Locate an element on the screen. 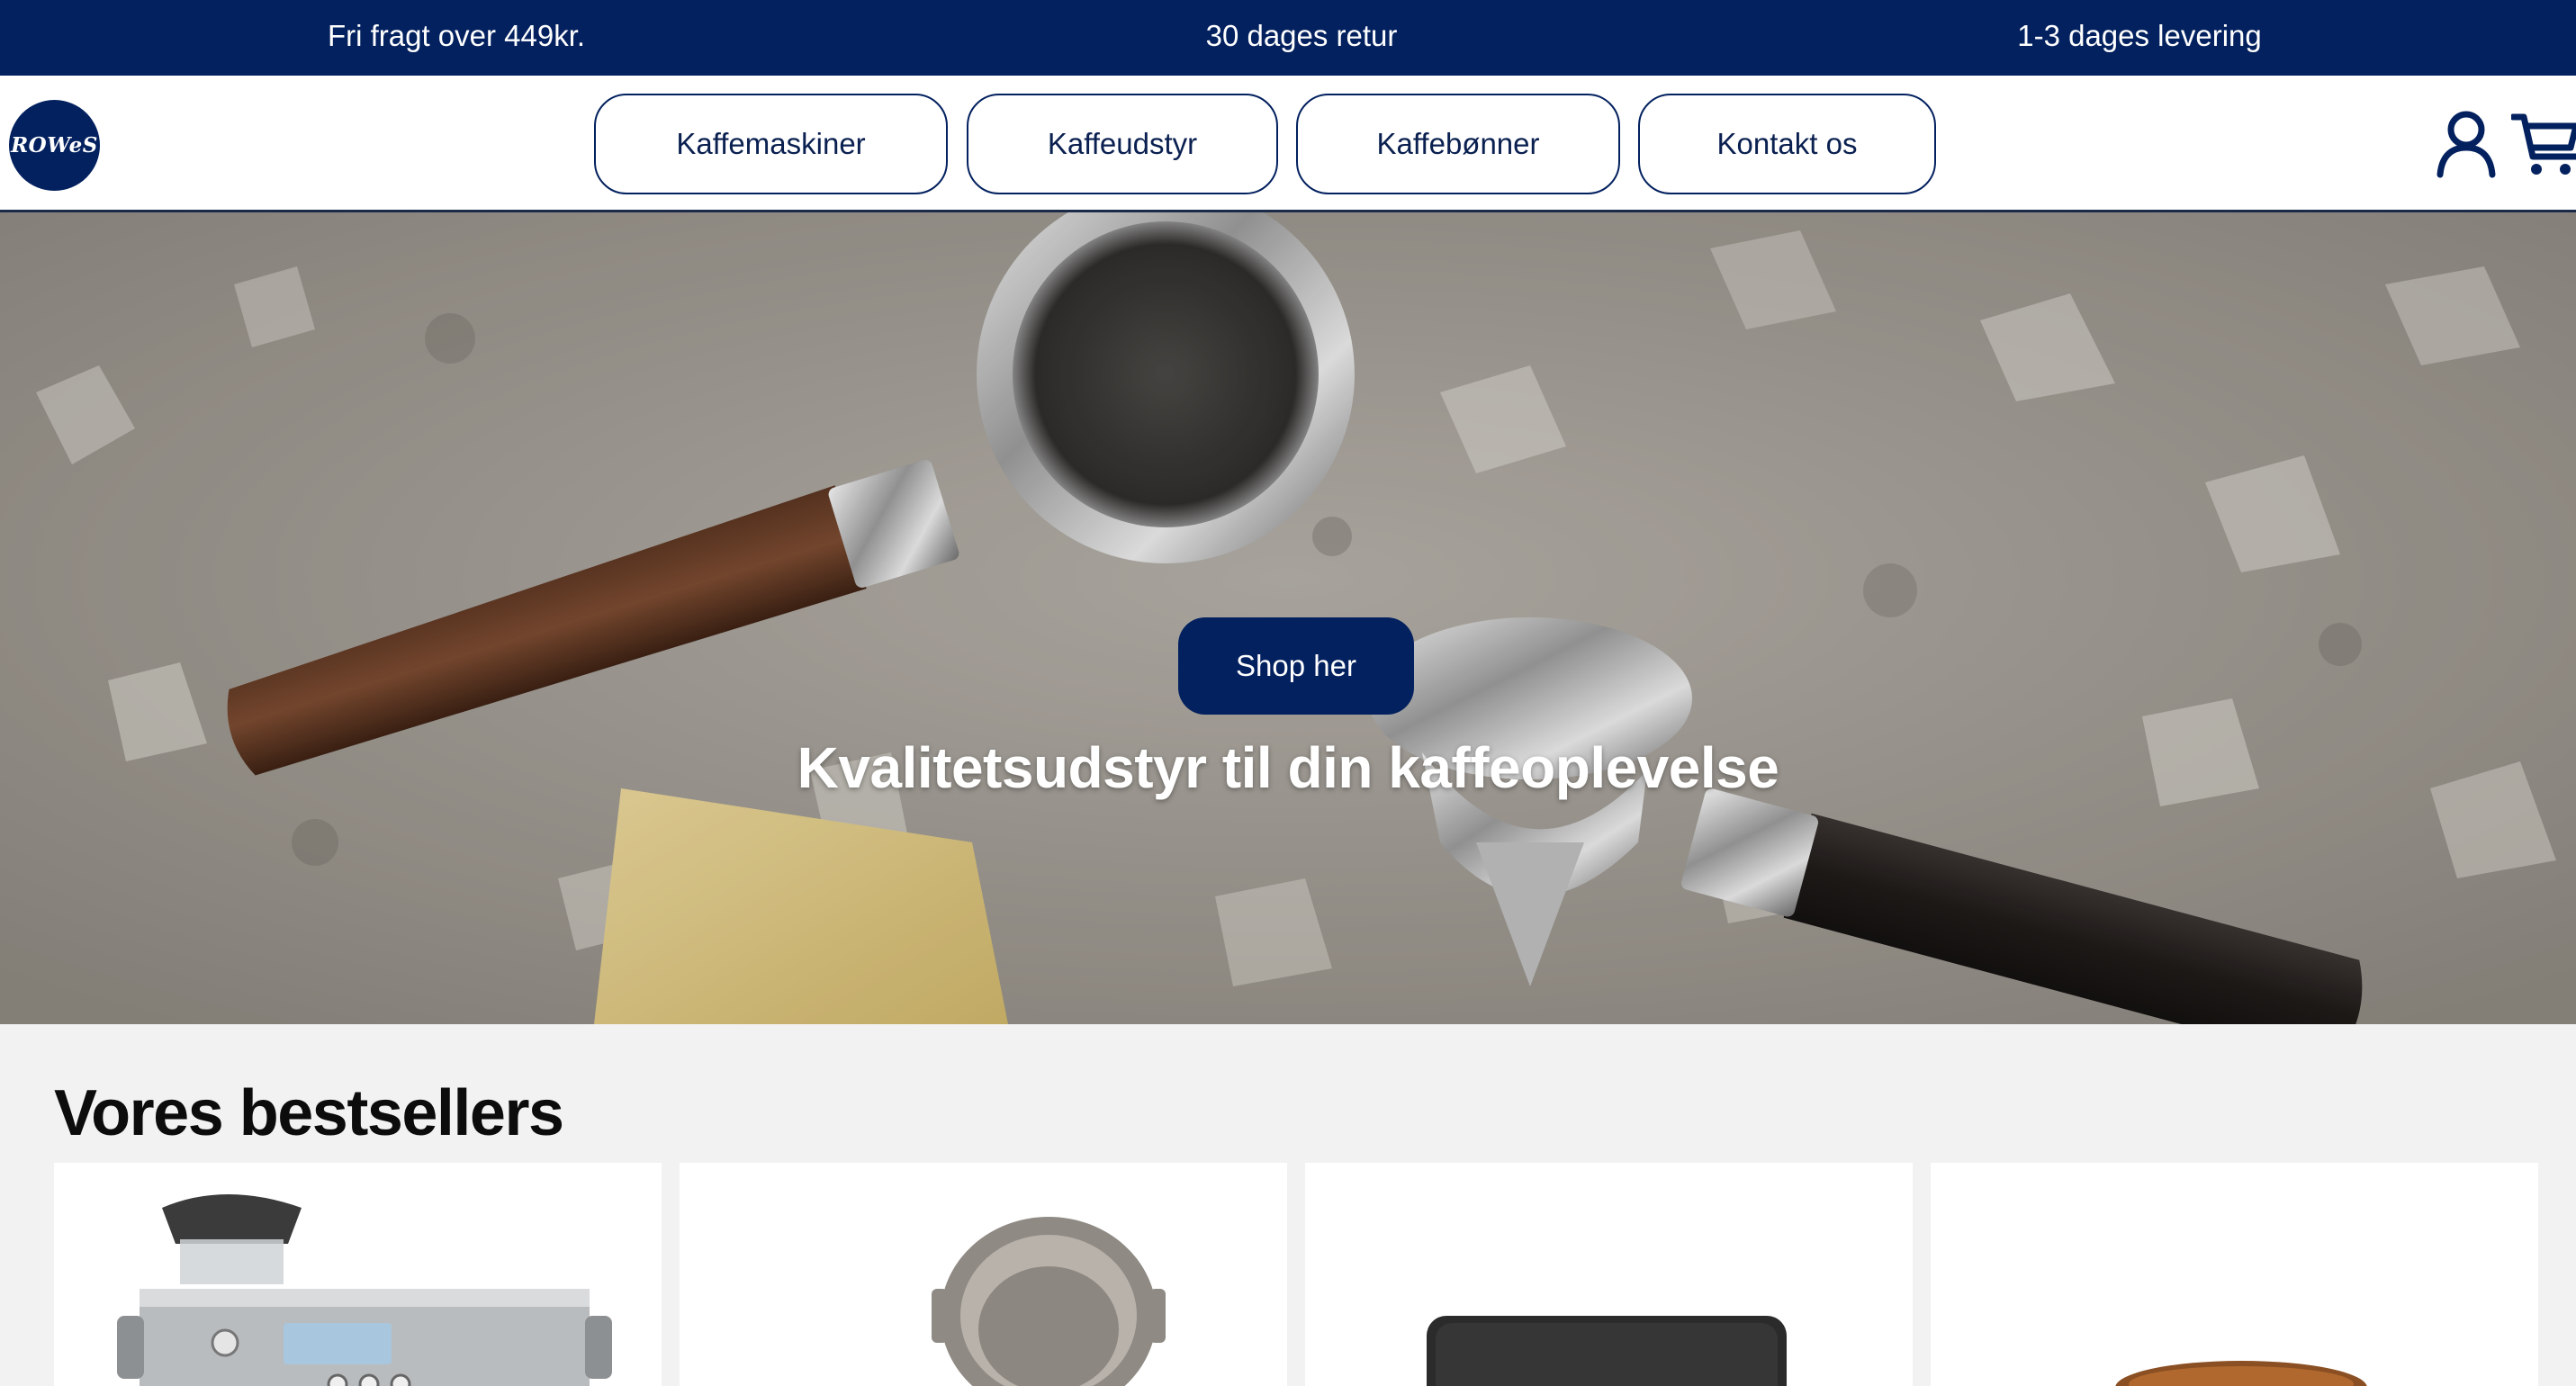  wooden-tamper-image is located at coordinates (2241, 1373).